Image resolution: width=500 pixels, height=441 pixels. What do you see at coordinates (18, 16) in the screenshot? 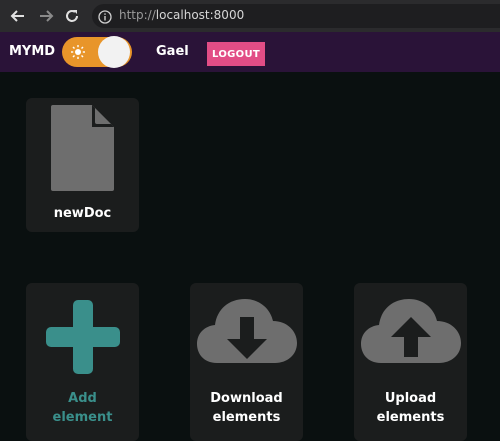
I see `back-arrow-icon` at bounding box center [18, 16].